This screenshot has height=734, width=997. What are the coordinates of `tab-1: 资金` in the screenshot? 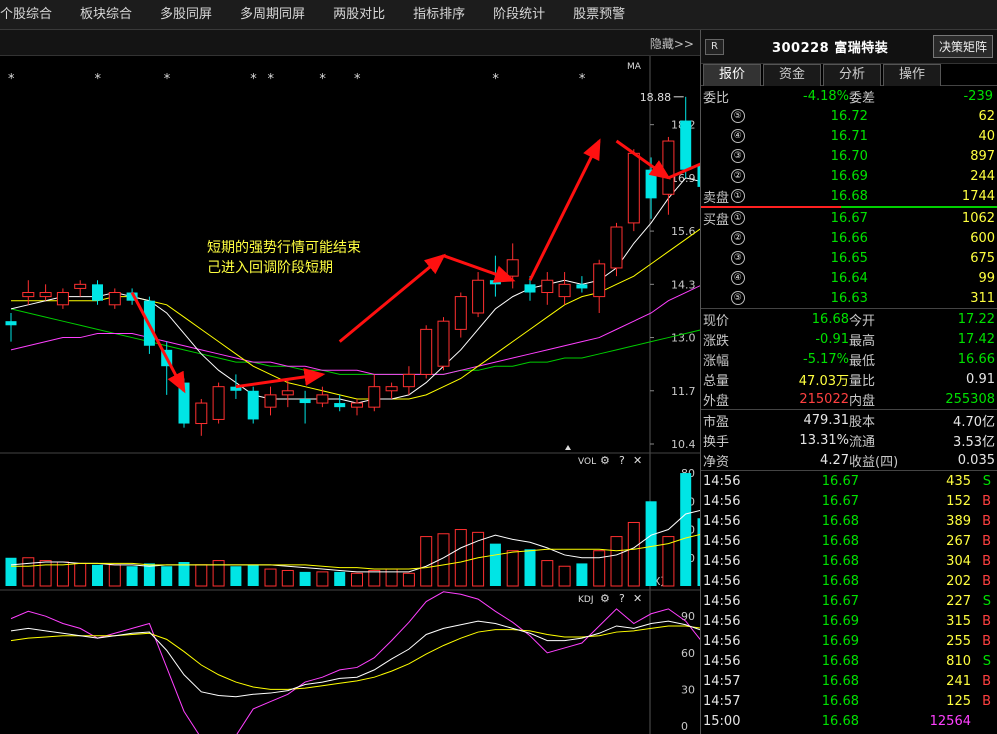 It's located at (792, 75).